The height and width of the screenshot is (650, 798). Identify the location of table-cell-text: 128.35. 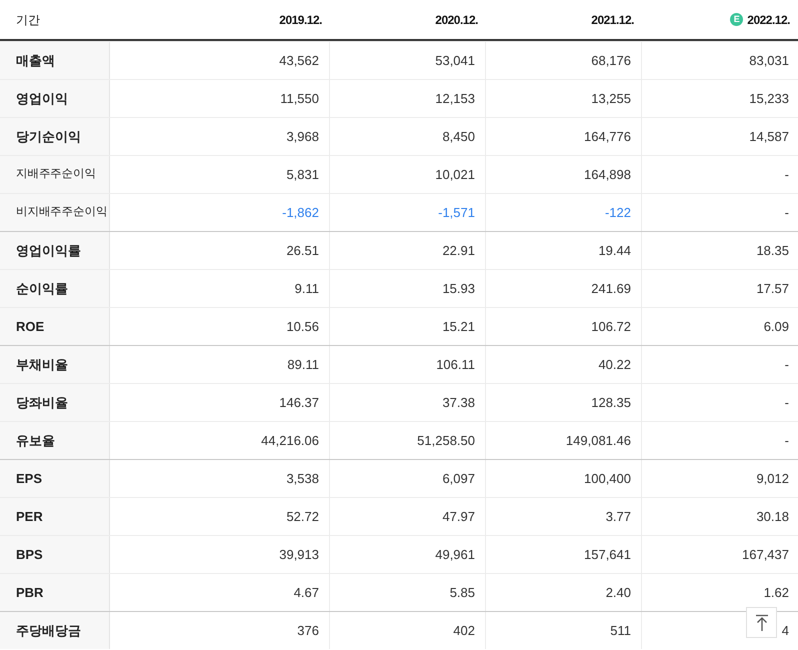
(611, 403).